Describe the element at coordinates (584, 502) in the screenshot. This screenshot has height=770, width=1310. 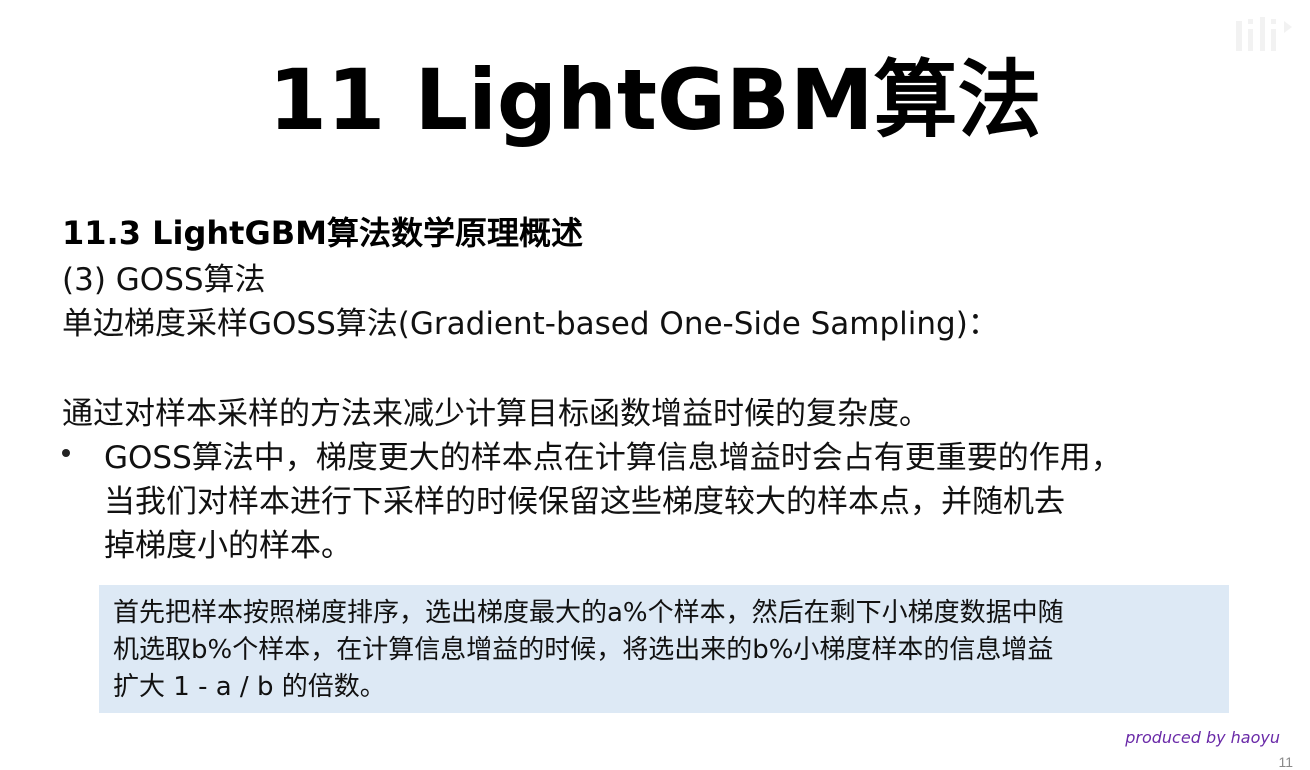
I see `bullet-line-2: 当我们对样本进行下采样的时候保留这些梯度较大的样本点，并随机去` at that location.